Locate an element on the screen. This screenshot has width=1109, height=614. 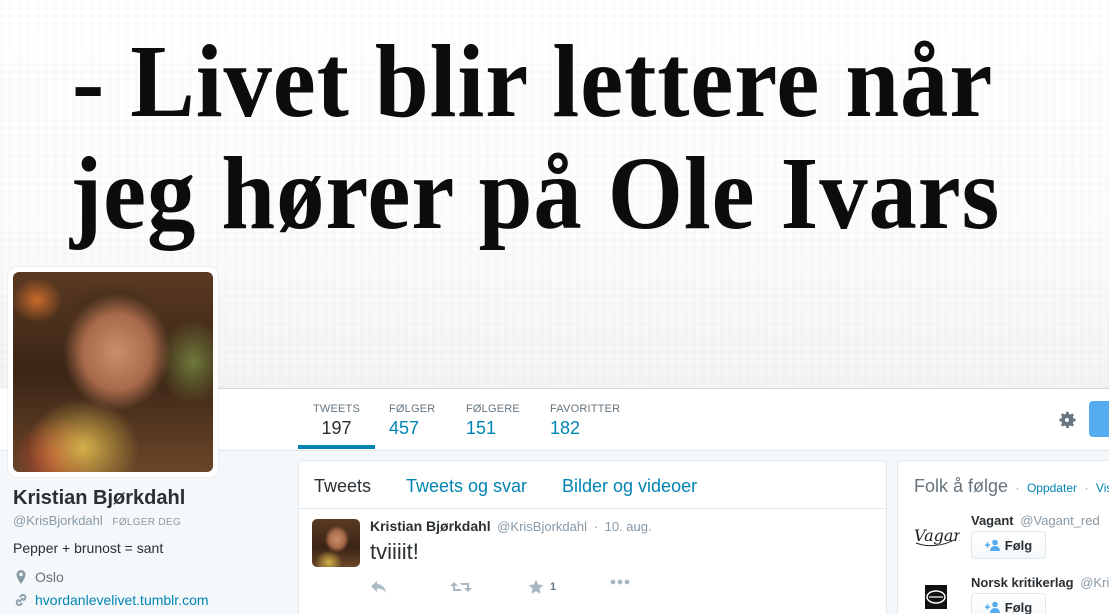
tab-tweets-and-replies: Tweets og svar is located at coordinates (466, 486).